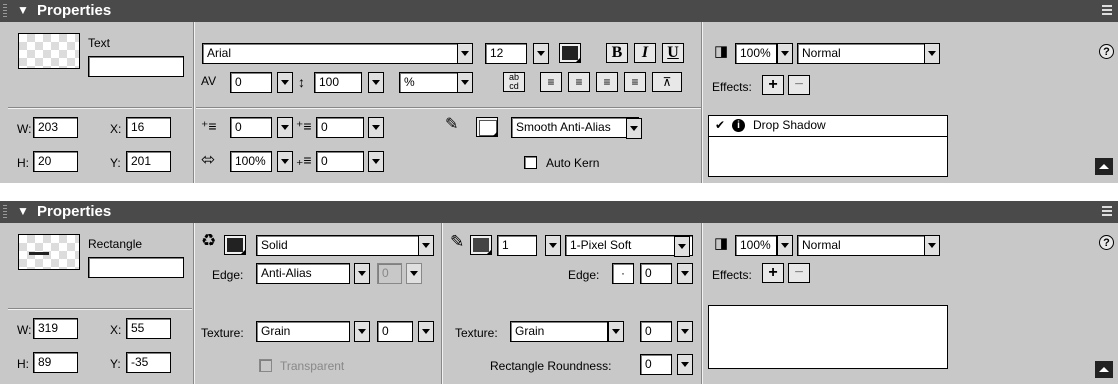 This screenshot has height=384, width=1118. I want to click on align-right-icon: ≡, so click(607, 82).